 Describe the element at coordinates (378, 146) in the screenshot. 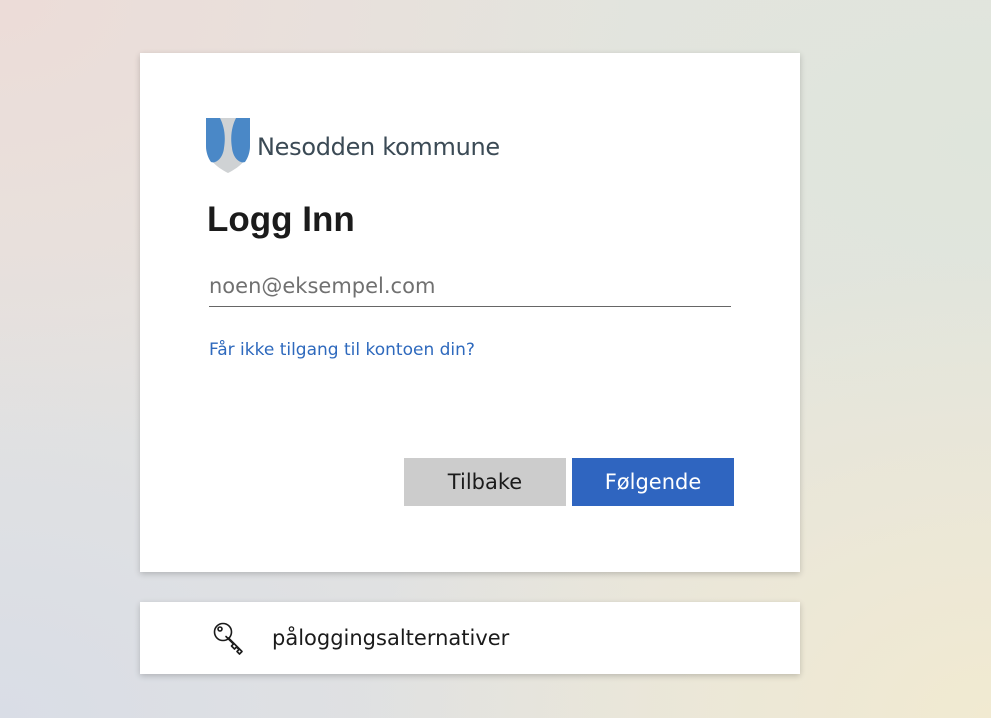

I see `brand-name: Nesodden kommune` at that location.